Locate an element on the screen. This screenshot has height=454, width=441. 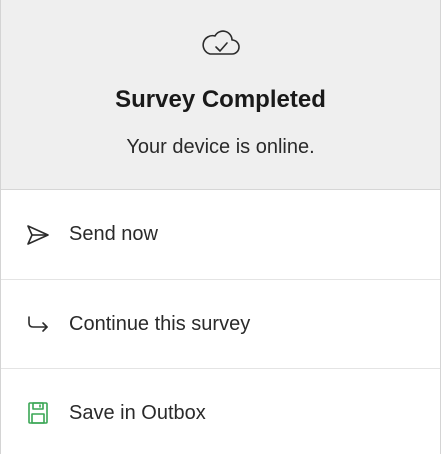
cloud-check-icon is located at coordinates (220, 43).